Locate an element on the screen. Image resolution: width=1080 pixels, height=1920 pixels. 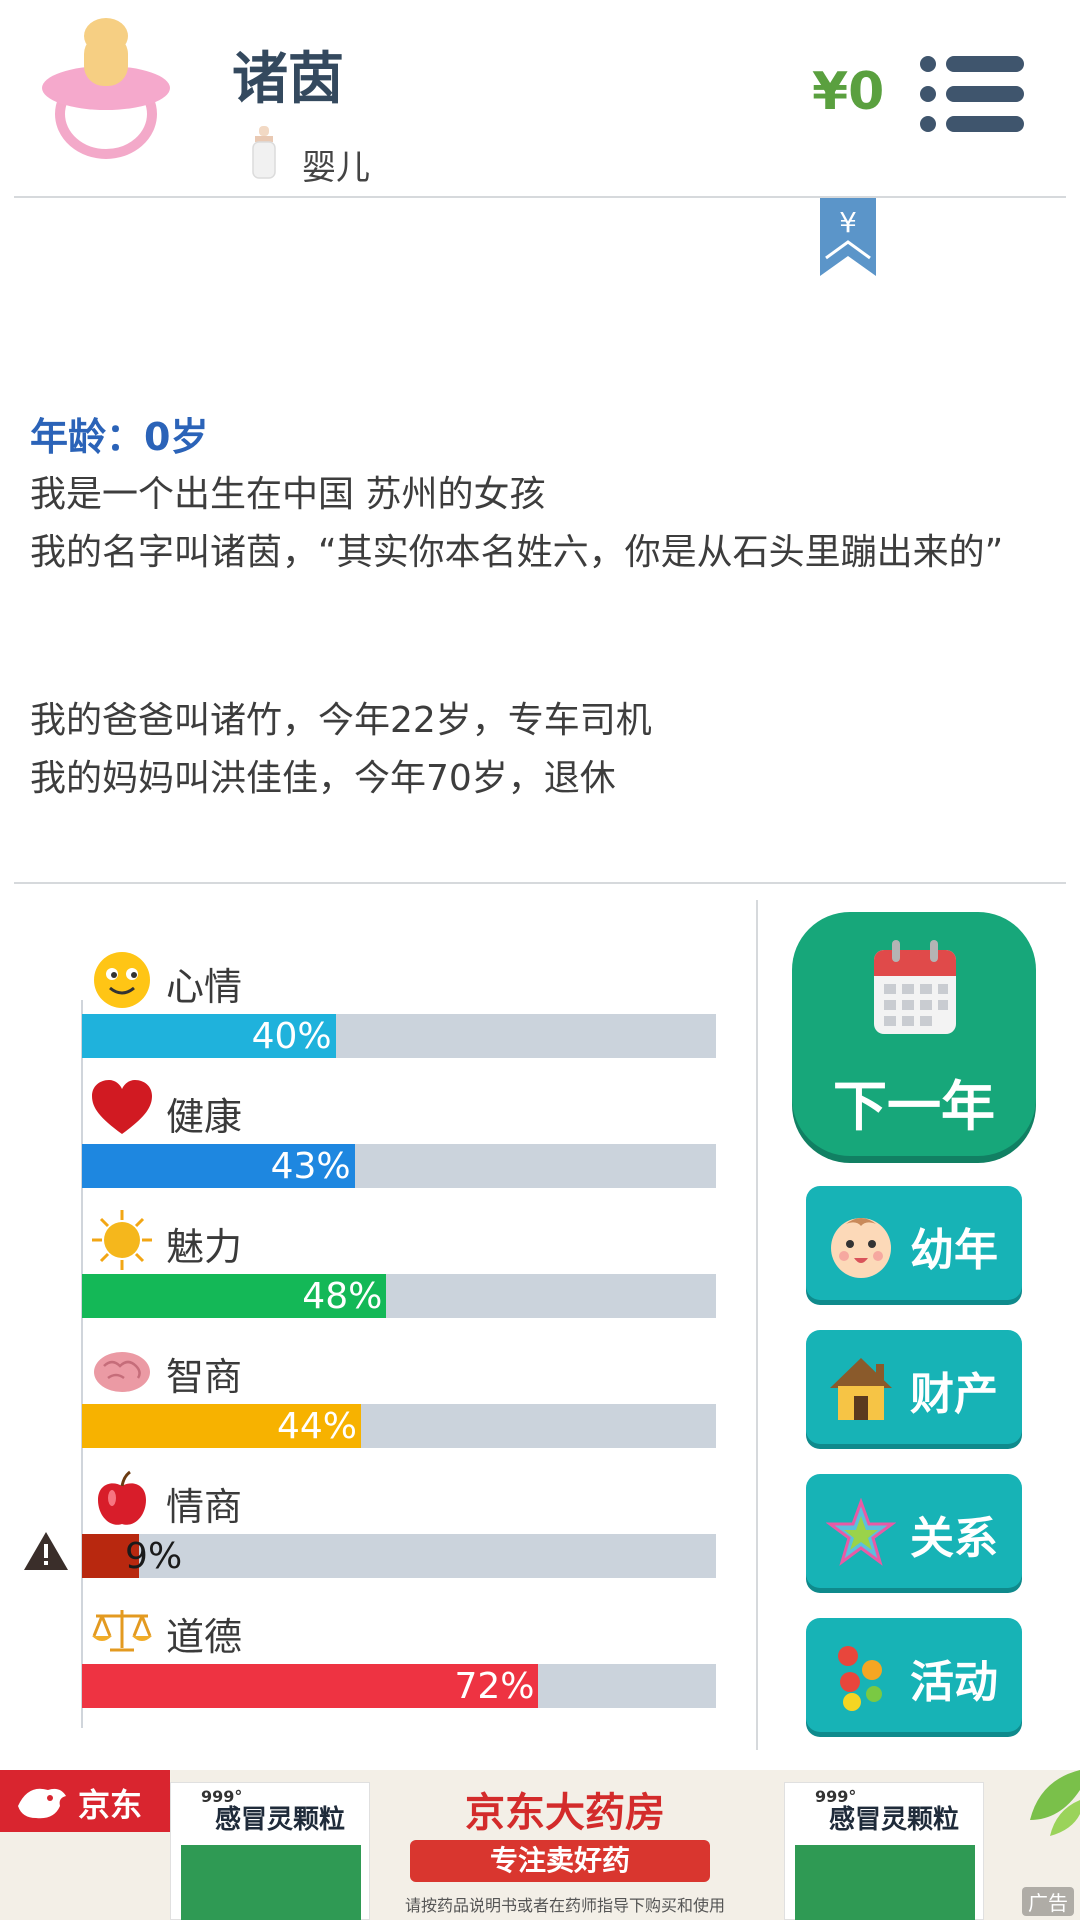
house-icon is located at coordinates (861, 1389).